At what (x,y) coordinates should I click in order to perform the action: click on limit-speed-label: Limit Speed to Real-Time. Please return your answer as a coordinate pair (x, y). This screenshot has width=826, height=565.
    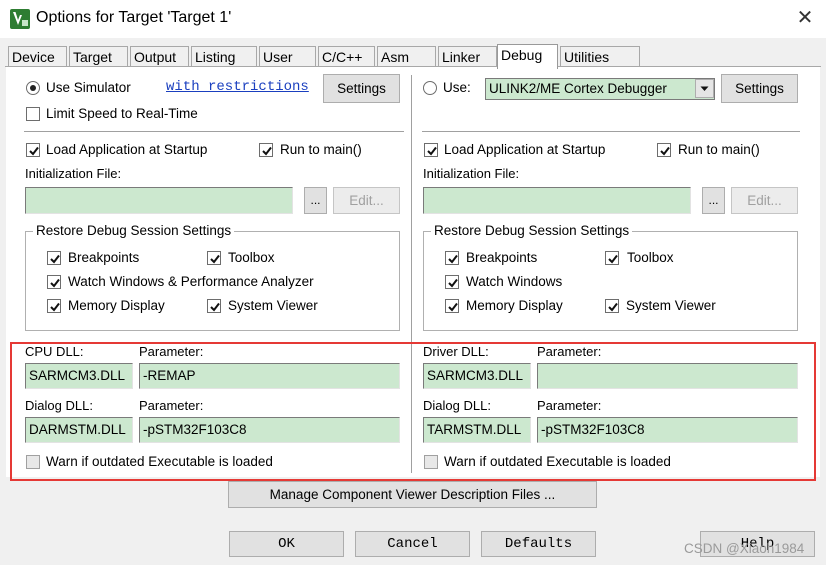
    Looking at the image, I should click on (122, 113).